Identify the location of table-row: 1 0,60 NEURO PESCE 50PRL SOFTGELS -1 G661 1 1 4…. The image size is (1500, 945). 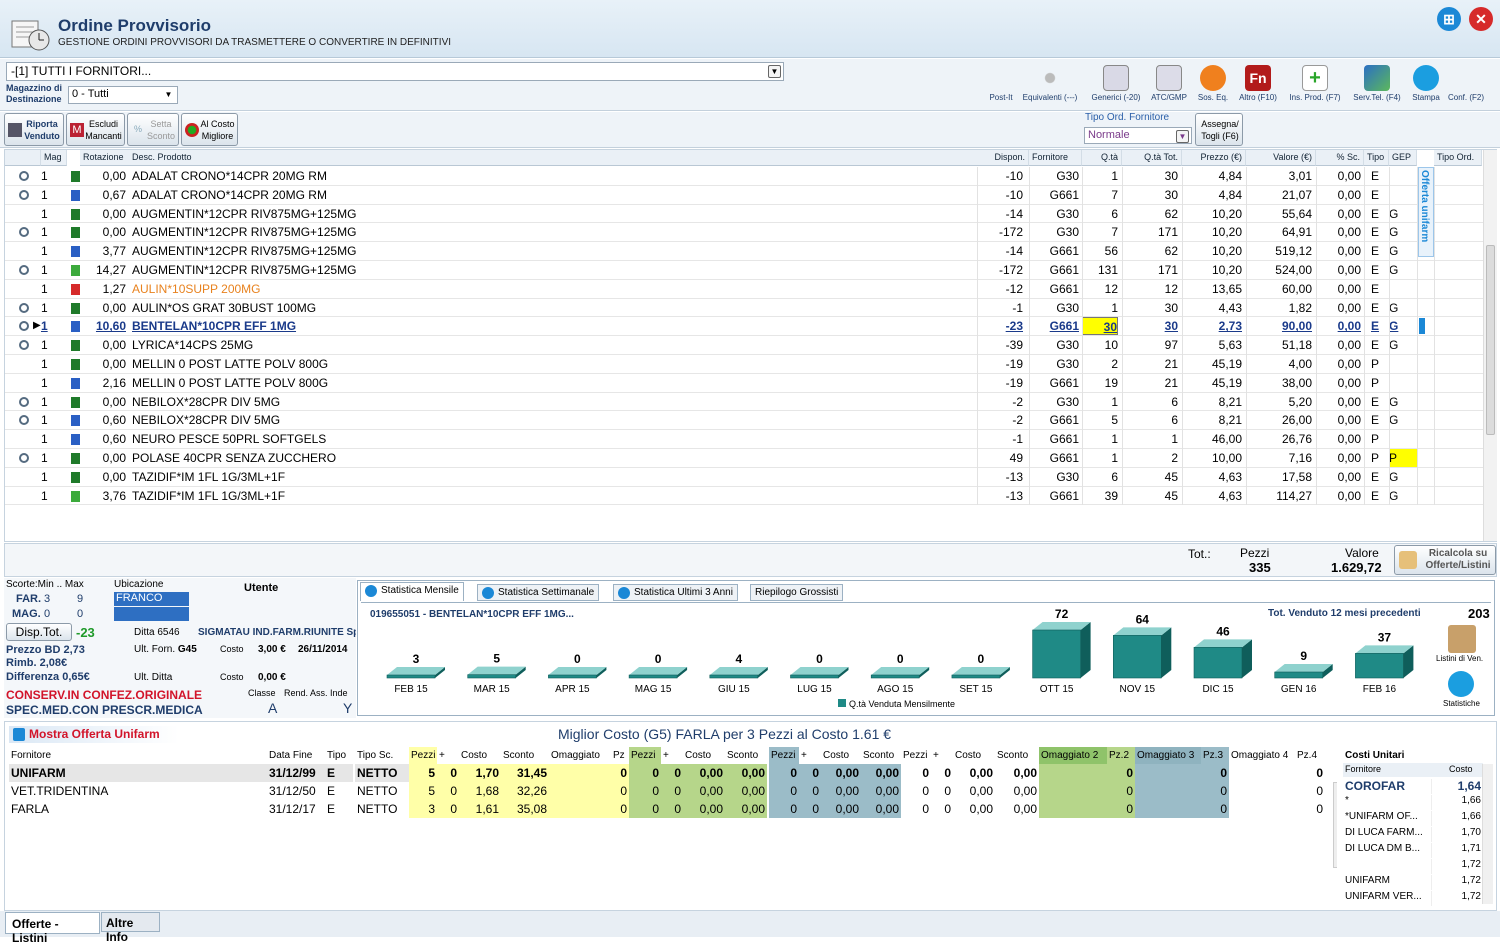
(744, 439).